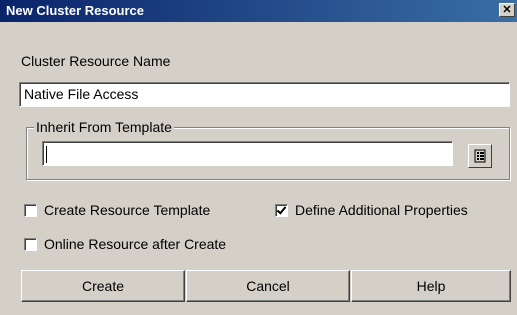  What do you see at coordinates (75, 10) in the screenshot?
I see `window-title: New Cluster Resource` at bounding box center [75, 10].